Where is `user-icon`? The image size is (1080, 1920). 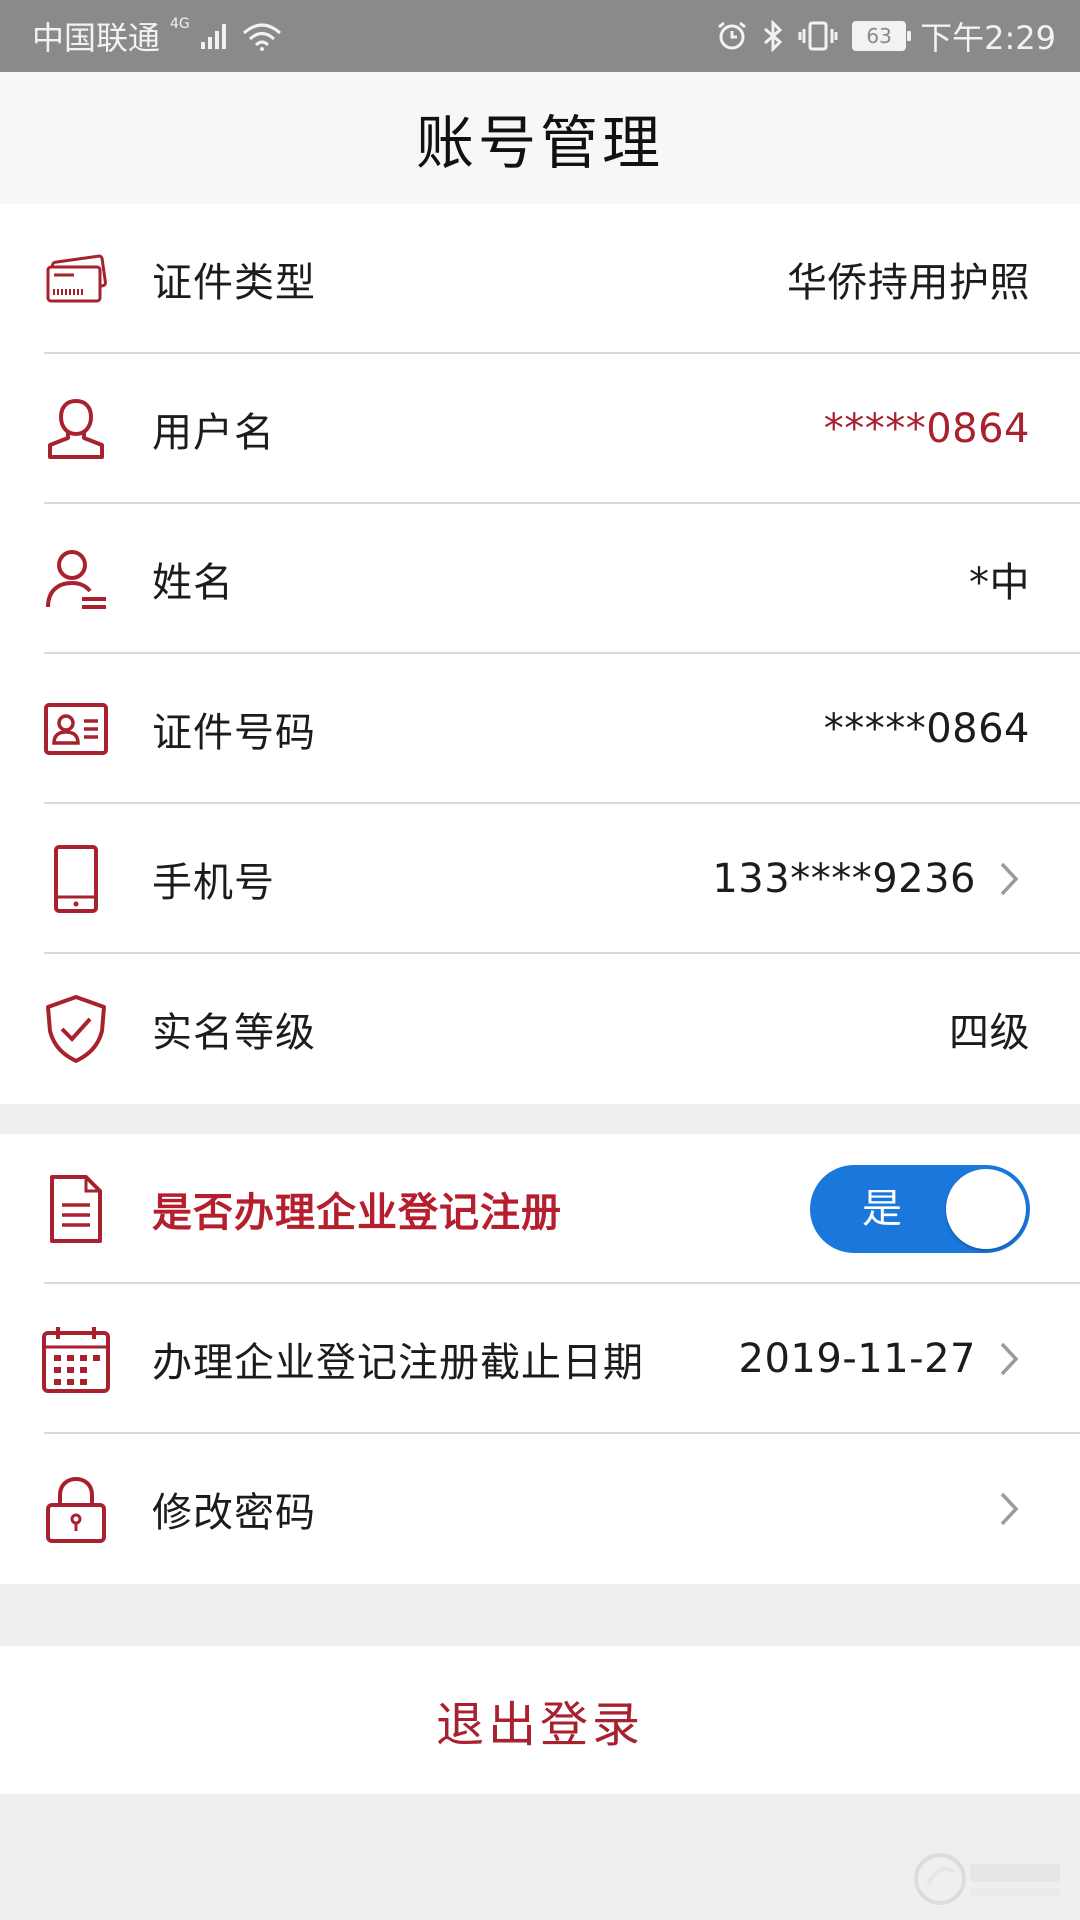 user-icon is located at coordinates (76, 428).